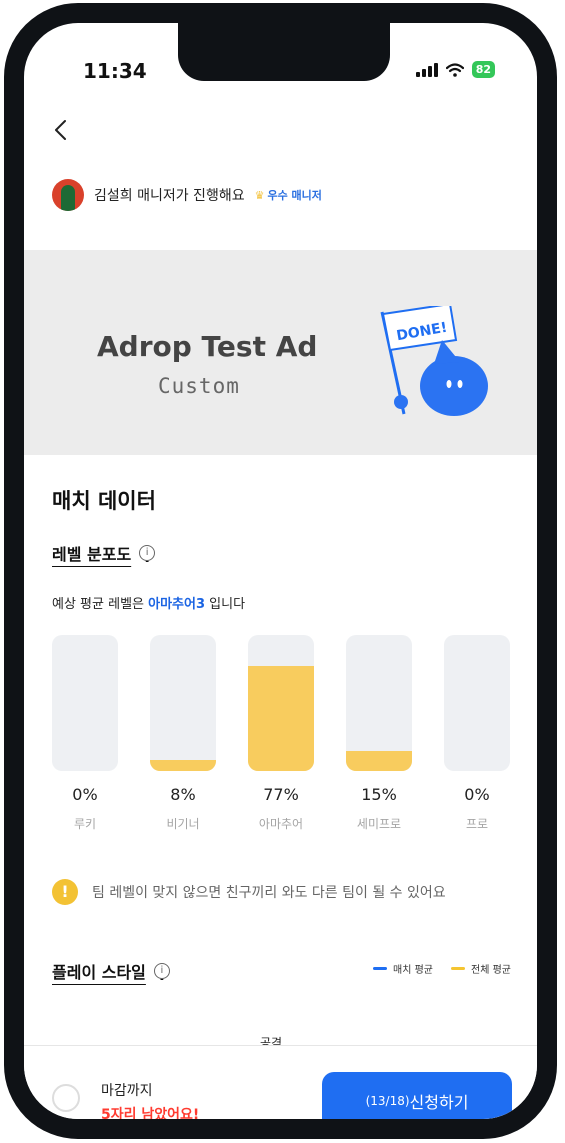 The width and height of the screenshot is (565, 1143). What do you see at coordinates (169, 196) in the screenshot?
I see `manager-text: 김설희 매니저가 진행해요` at bounding box center [169, 196].